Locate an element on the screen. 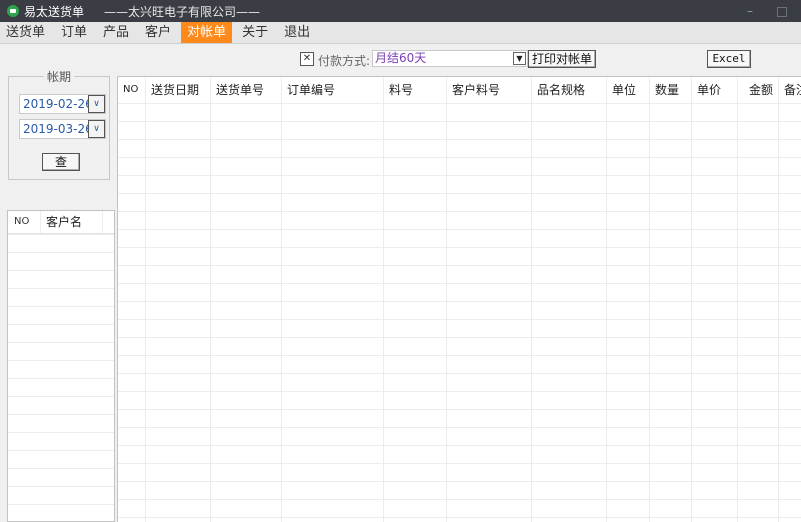  menu-item-orders: 订单 is located at coordinates (74, 32).